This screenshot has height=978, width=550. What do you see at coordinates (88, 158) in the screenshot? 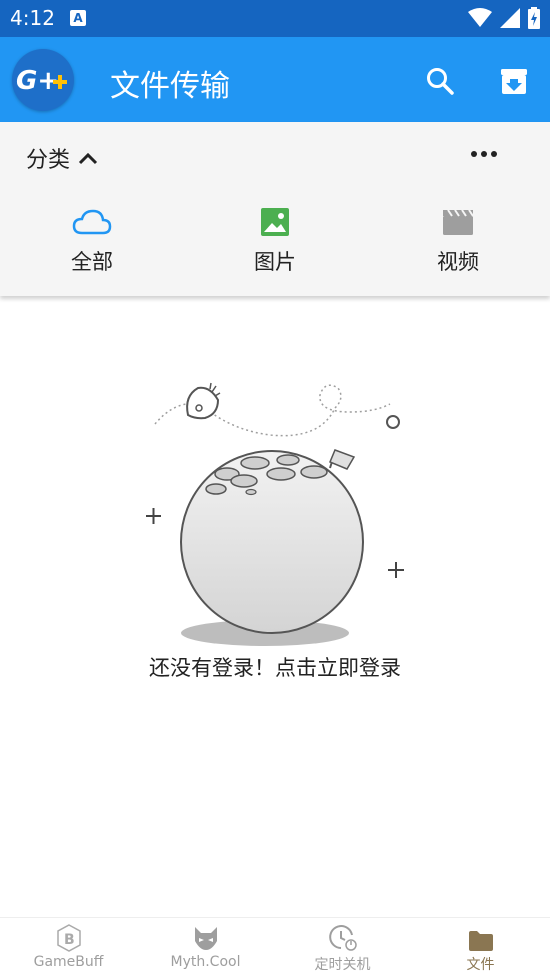
I see `chevron-up-icon` at bounding box center [88, 158].